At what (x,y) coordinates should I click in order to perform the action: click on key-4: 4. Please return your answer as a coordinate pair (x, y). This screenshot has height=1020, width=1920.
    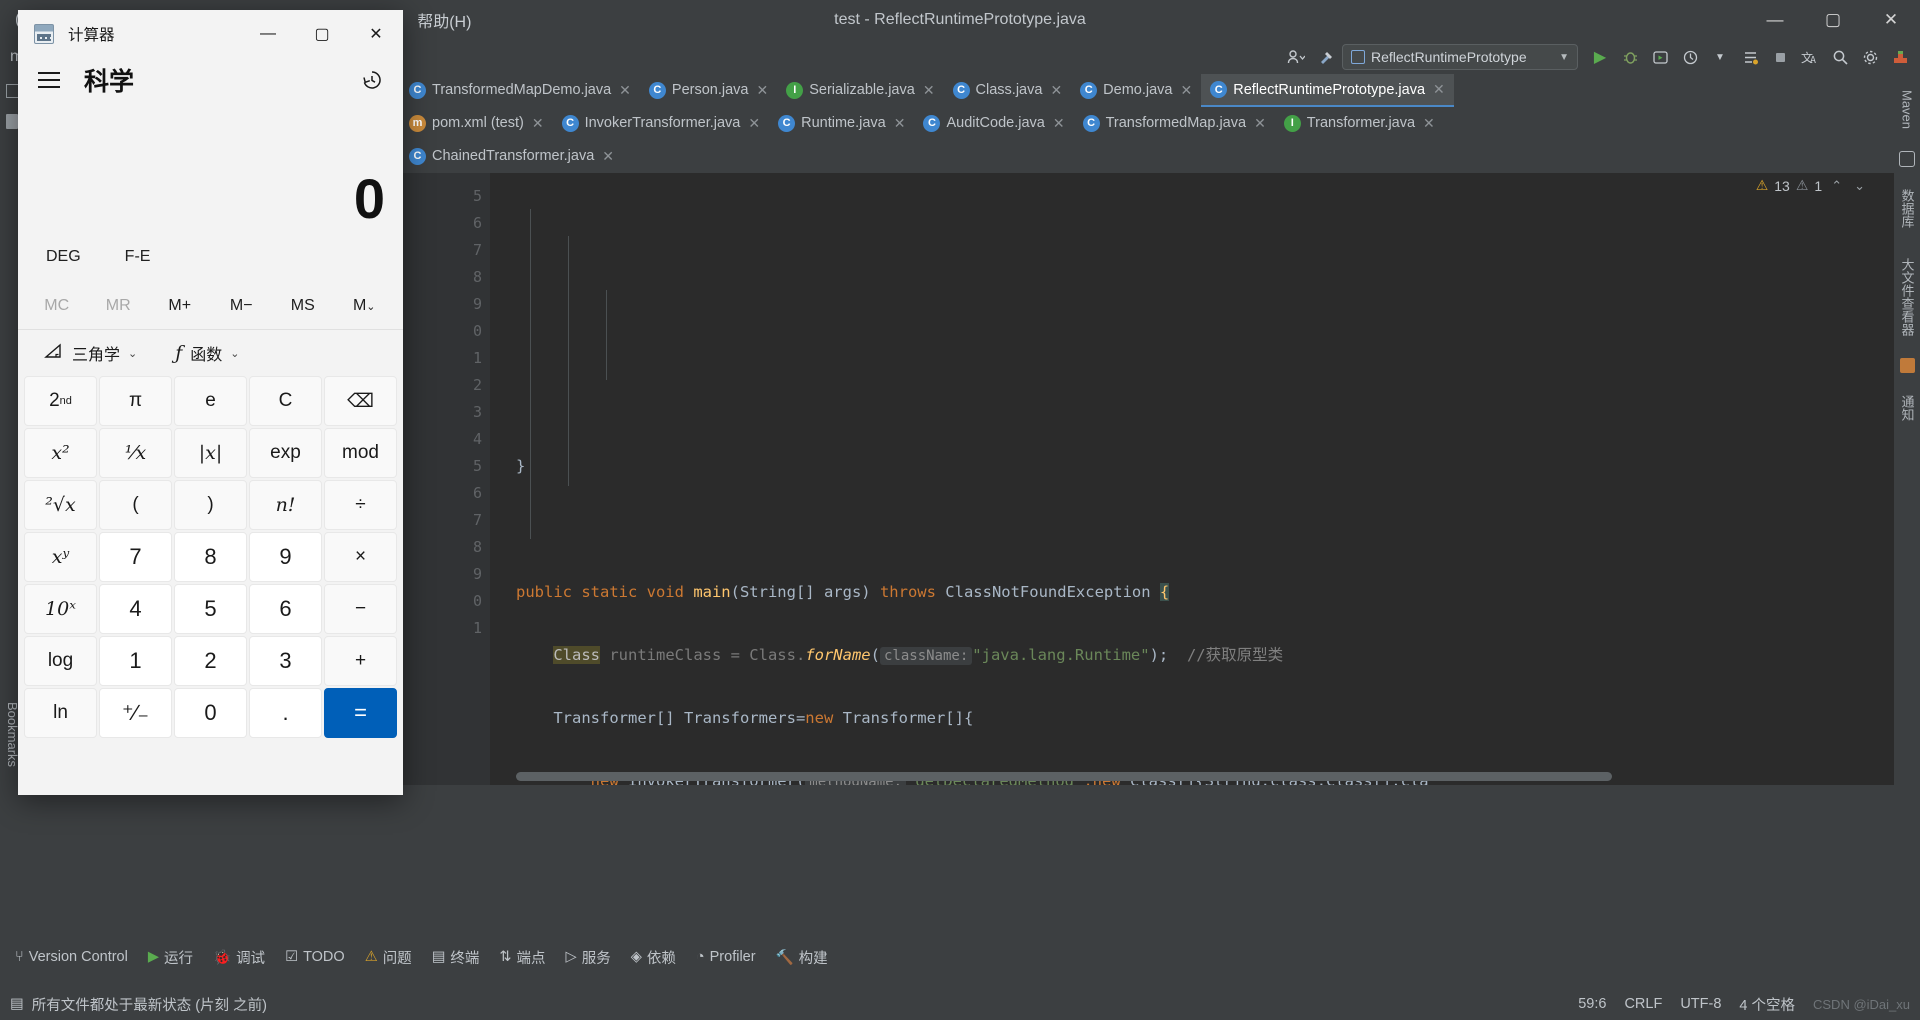
    Looking at the image, I should click on (135, 609).